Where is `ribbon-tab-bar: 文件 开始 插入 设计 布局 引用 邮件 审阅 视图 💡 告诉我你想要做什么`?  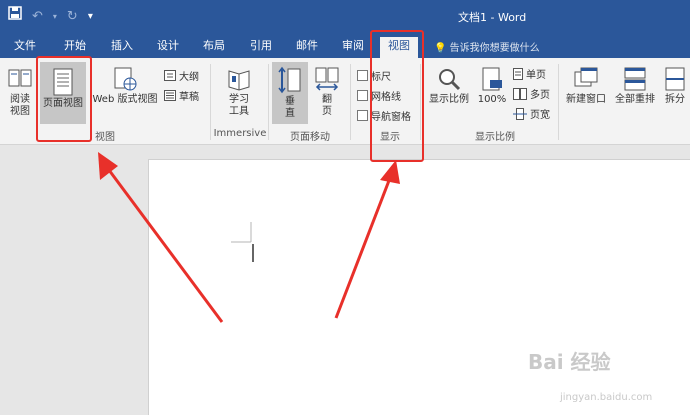 ribbon-tab-bar: 文件 开始 插入 设计 布局 引用 邮件 审阅 视图 💡 告诉我你想要做什么 is located at coordinates (345, 46).